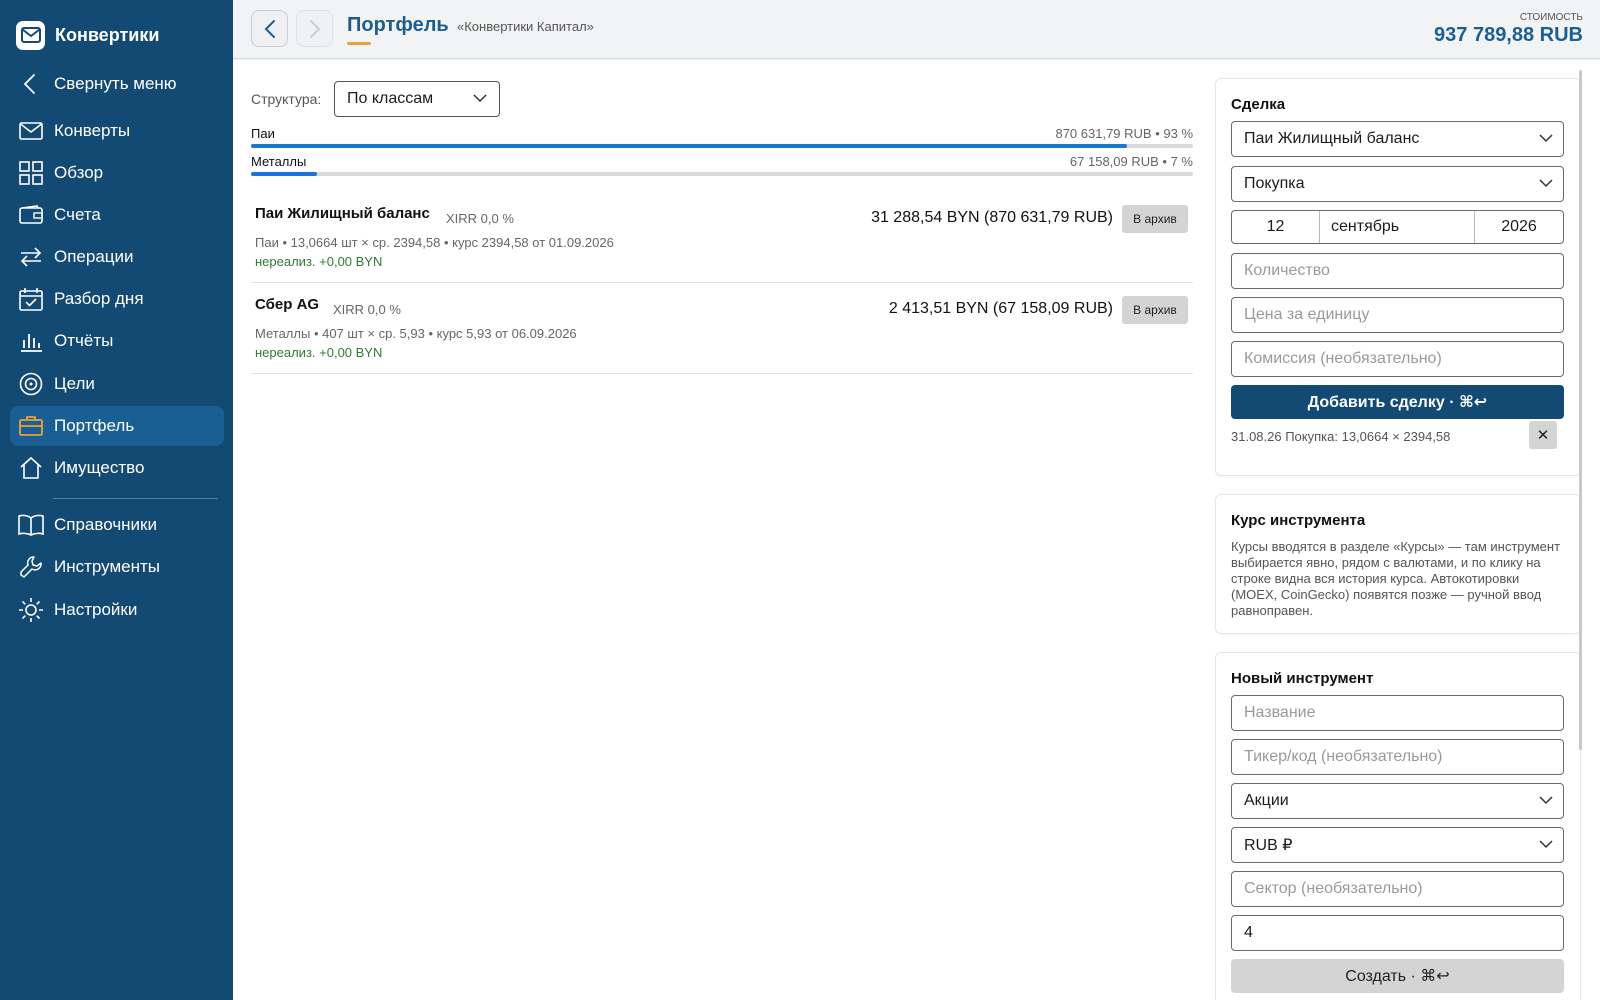 Image resolution: width=1600 pixels, height=1000 pixels. Describe the element at coordinates (1341, 436) in the screenshot. I see `deal-history-item: 31.08.26 Покупка: 13,0664 × 2394,58` at that location.